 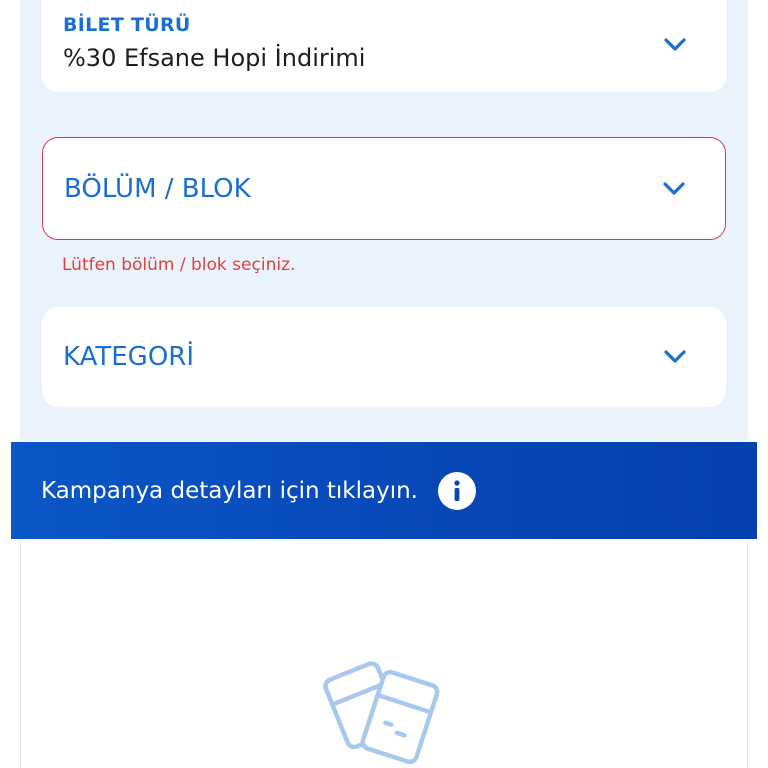 I want to click on ticket-type-value: %30 Efsane Hopi İndirimi, so click(x=214, y=58).